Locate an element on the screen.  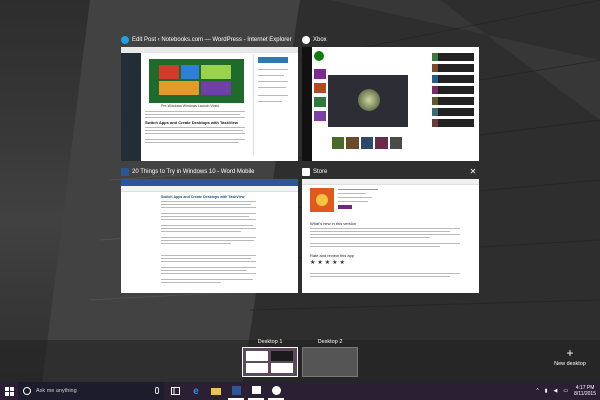
clock: 4:17 PM 8/11/2015 is located at coordinates (585, 391).